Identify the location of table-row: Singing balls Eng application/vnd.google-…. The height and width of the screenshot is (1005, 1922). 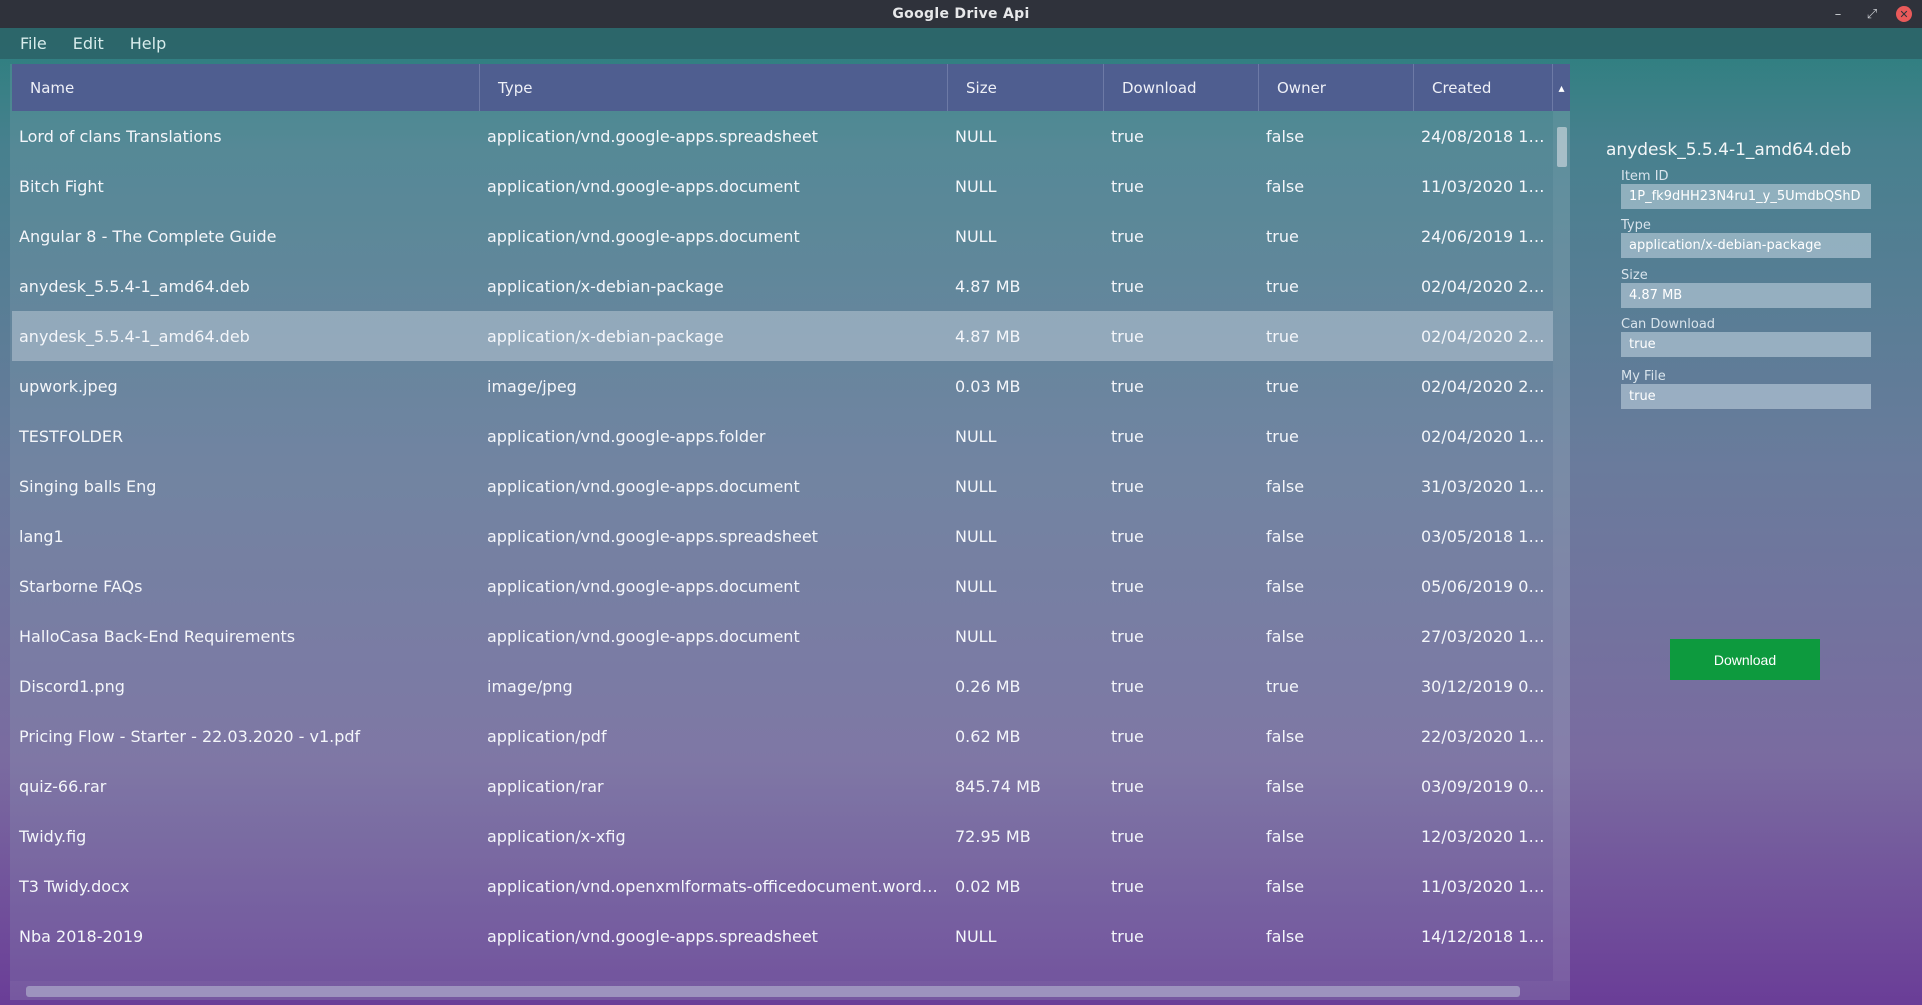
(782, 486).